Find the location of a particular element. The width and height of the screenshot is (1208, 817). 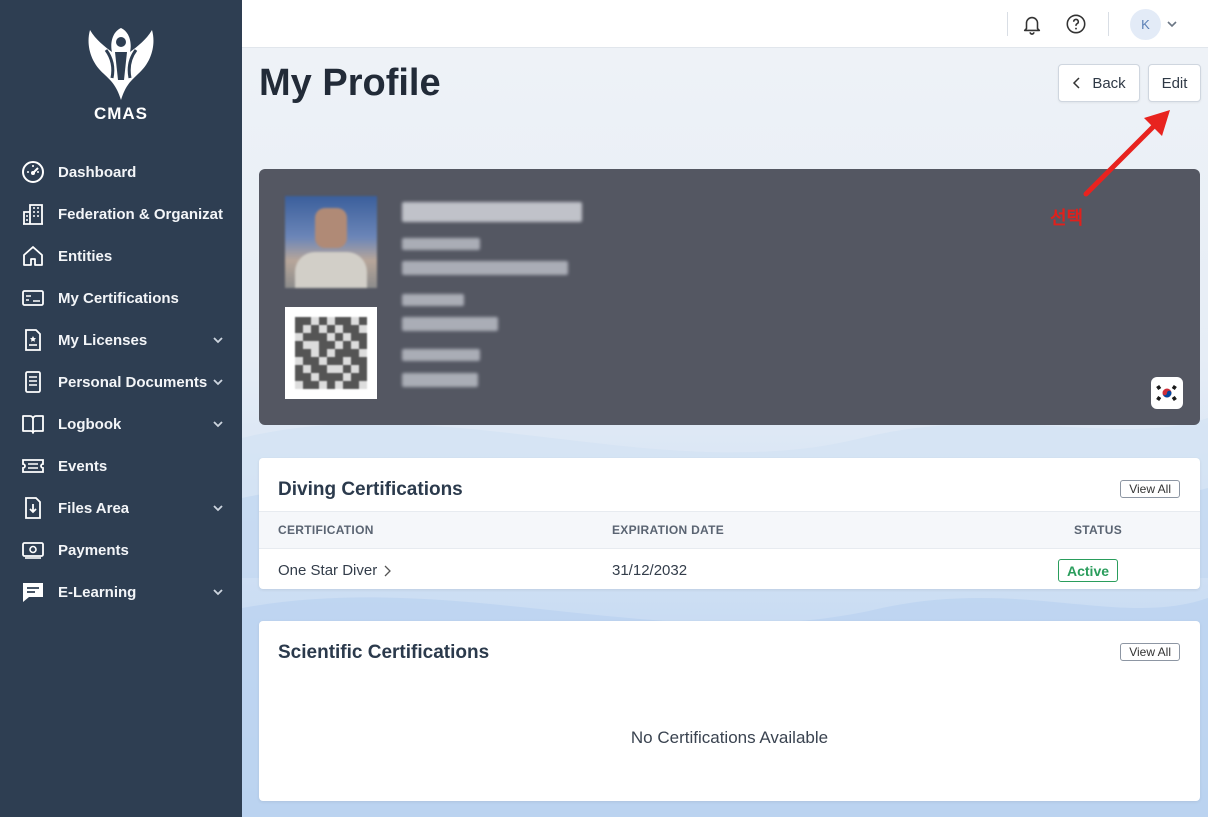

logo-text: CMAS is located at coordinates (121, 113).